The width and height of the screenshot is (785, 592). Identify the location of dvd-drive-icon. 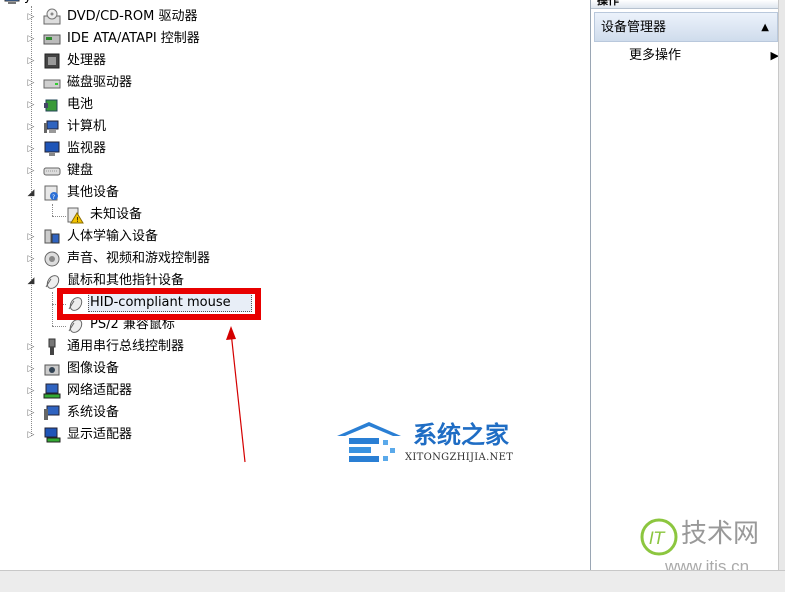
(52, 16).